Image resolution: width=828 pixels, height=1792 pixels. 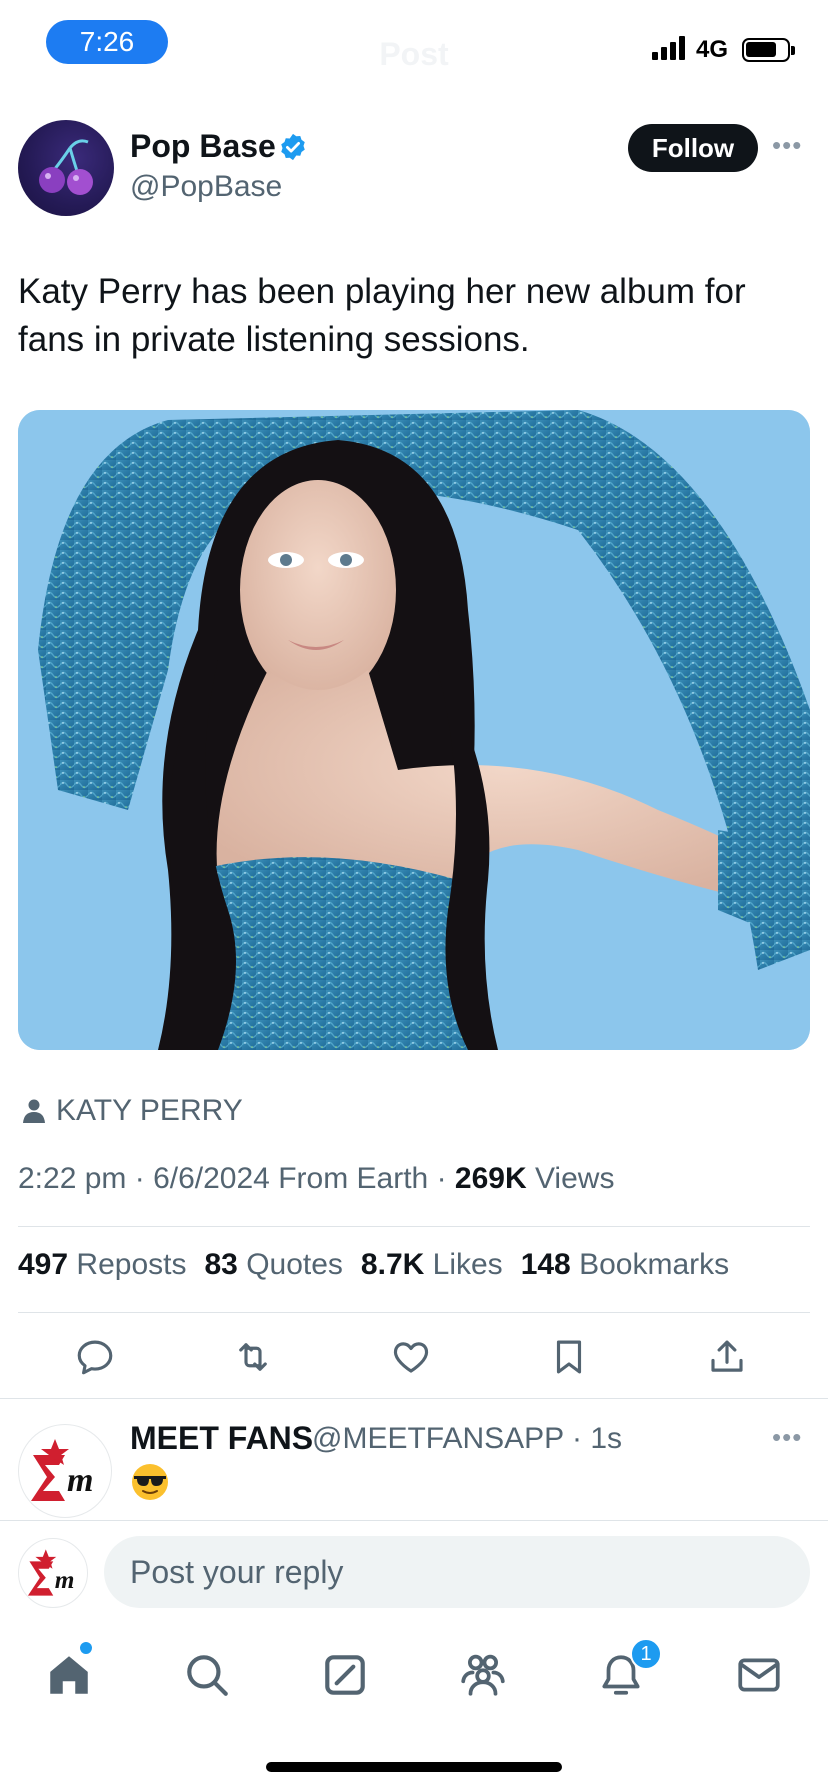 I want to click on messages-icon, so click(x=759, y=1675).